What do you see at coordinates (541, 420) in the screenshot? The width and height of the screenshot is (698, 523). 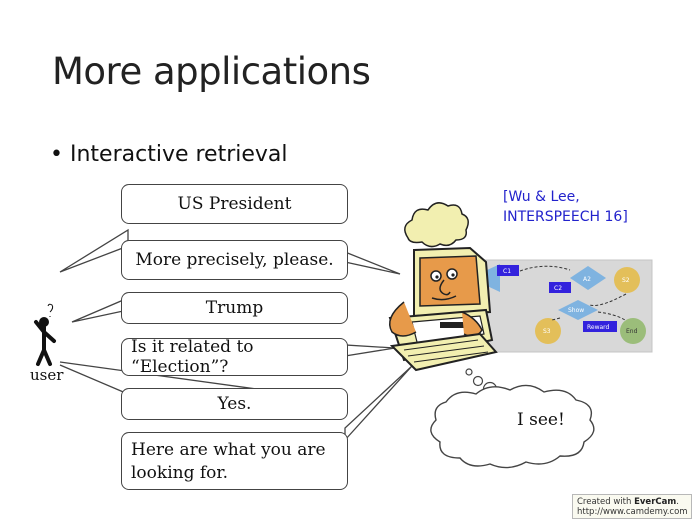 I see `thought-text: I see!` at bounding box center [541, 420].